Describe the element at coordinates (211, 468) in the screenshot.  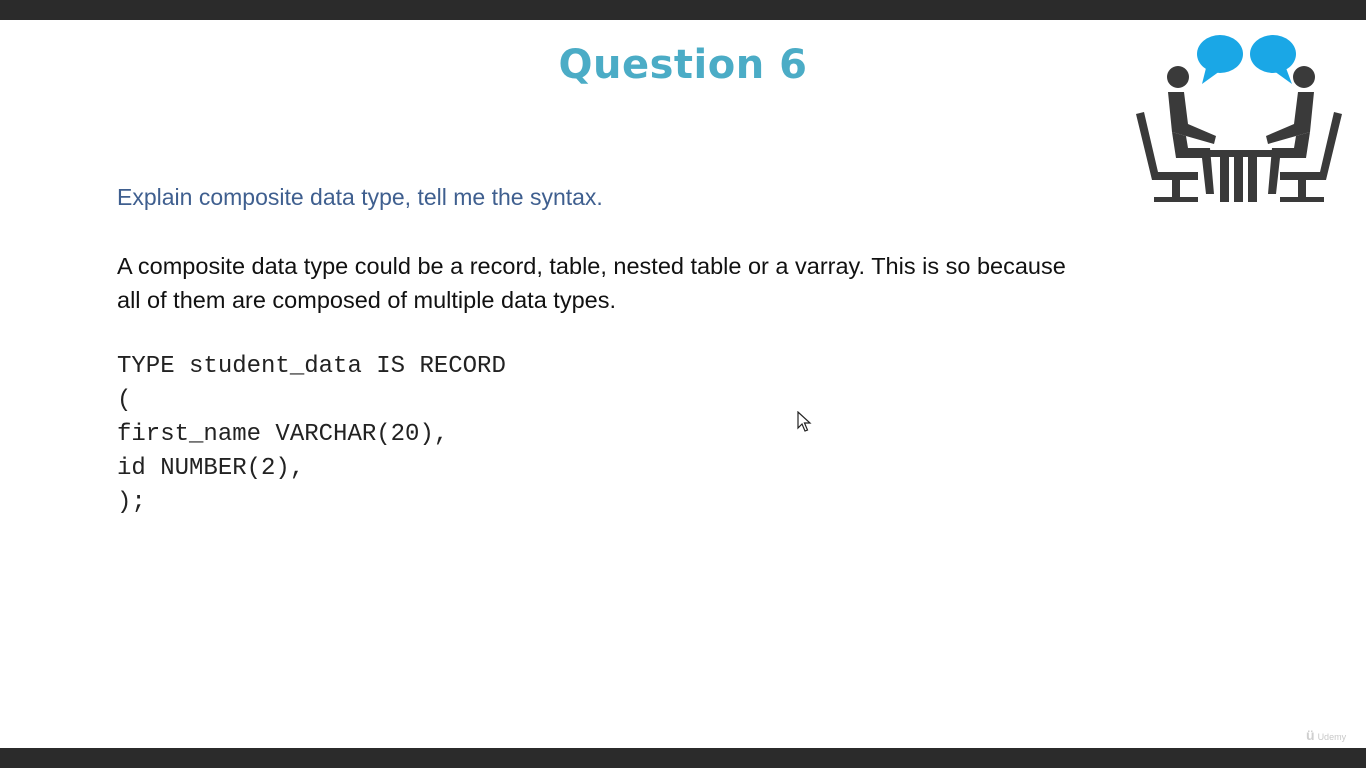
I see `code-line: id NUMBER(2),` at that location.